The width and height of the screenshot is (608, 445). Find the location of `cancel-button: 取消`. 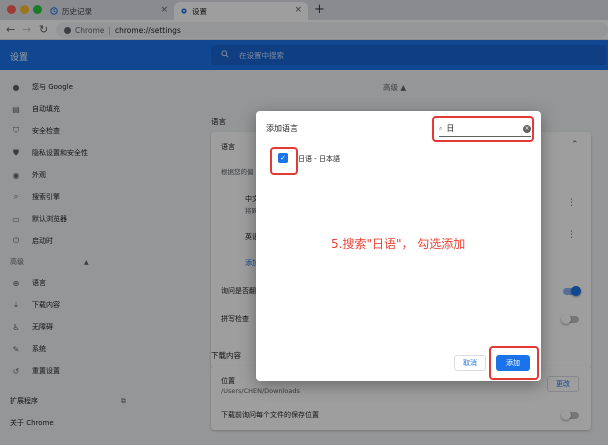

cancel-button: 取消 is located at coordinates (470, 363).